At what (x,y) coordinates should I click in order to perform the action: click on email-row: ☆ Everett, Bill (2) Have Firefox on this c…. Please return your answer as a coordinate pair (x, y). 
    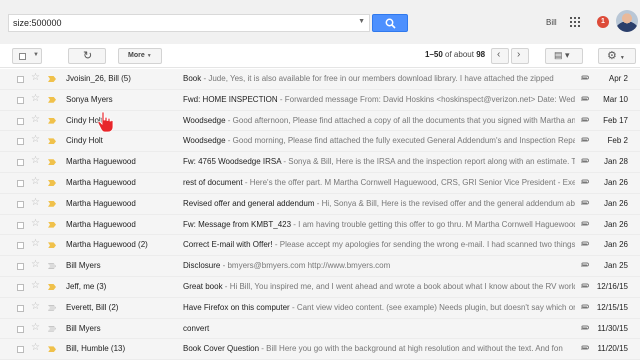
    Looking at the image, I should click on (320, 308).